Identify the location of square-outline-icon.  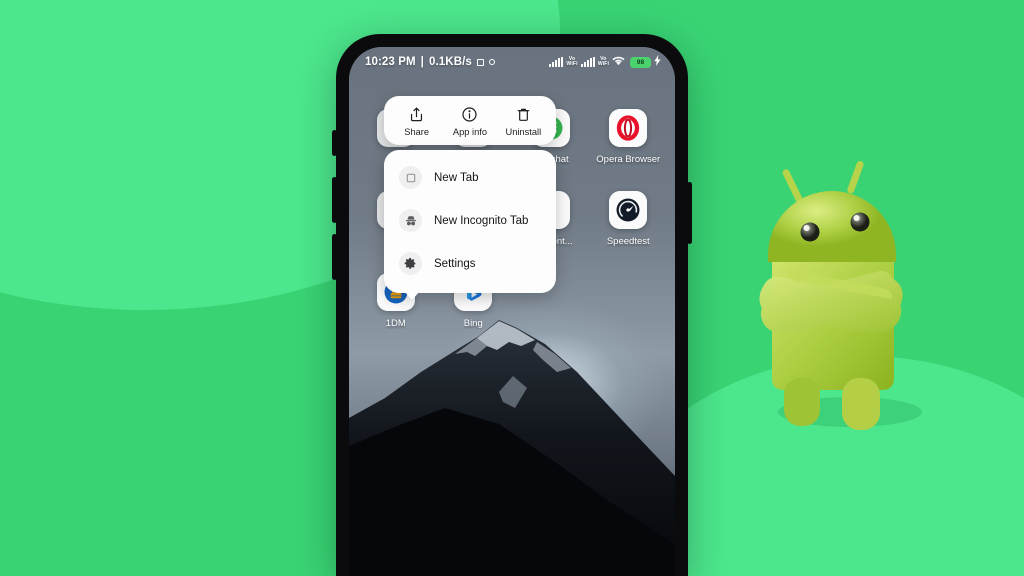
(410, 177).